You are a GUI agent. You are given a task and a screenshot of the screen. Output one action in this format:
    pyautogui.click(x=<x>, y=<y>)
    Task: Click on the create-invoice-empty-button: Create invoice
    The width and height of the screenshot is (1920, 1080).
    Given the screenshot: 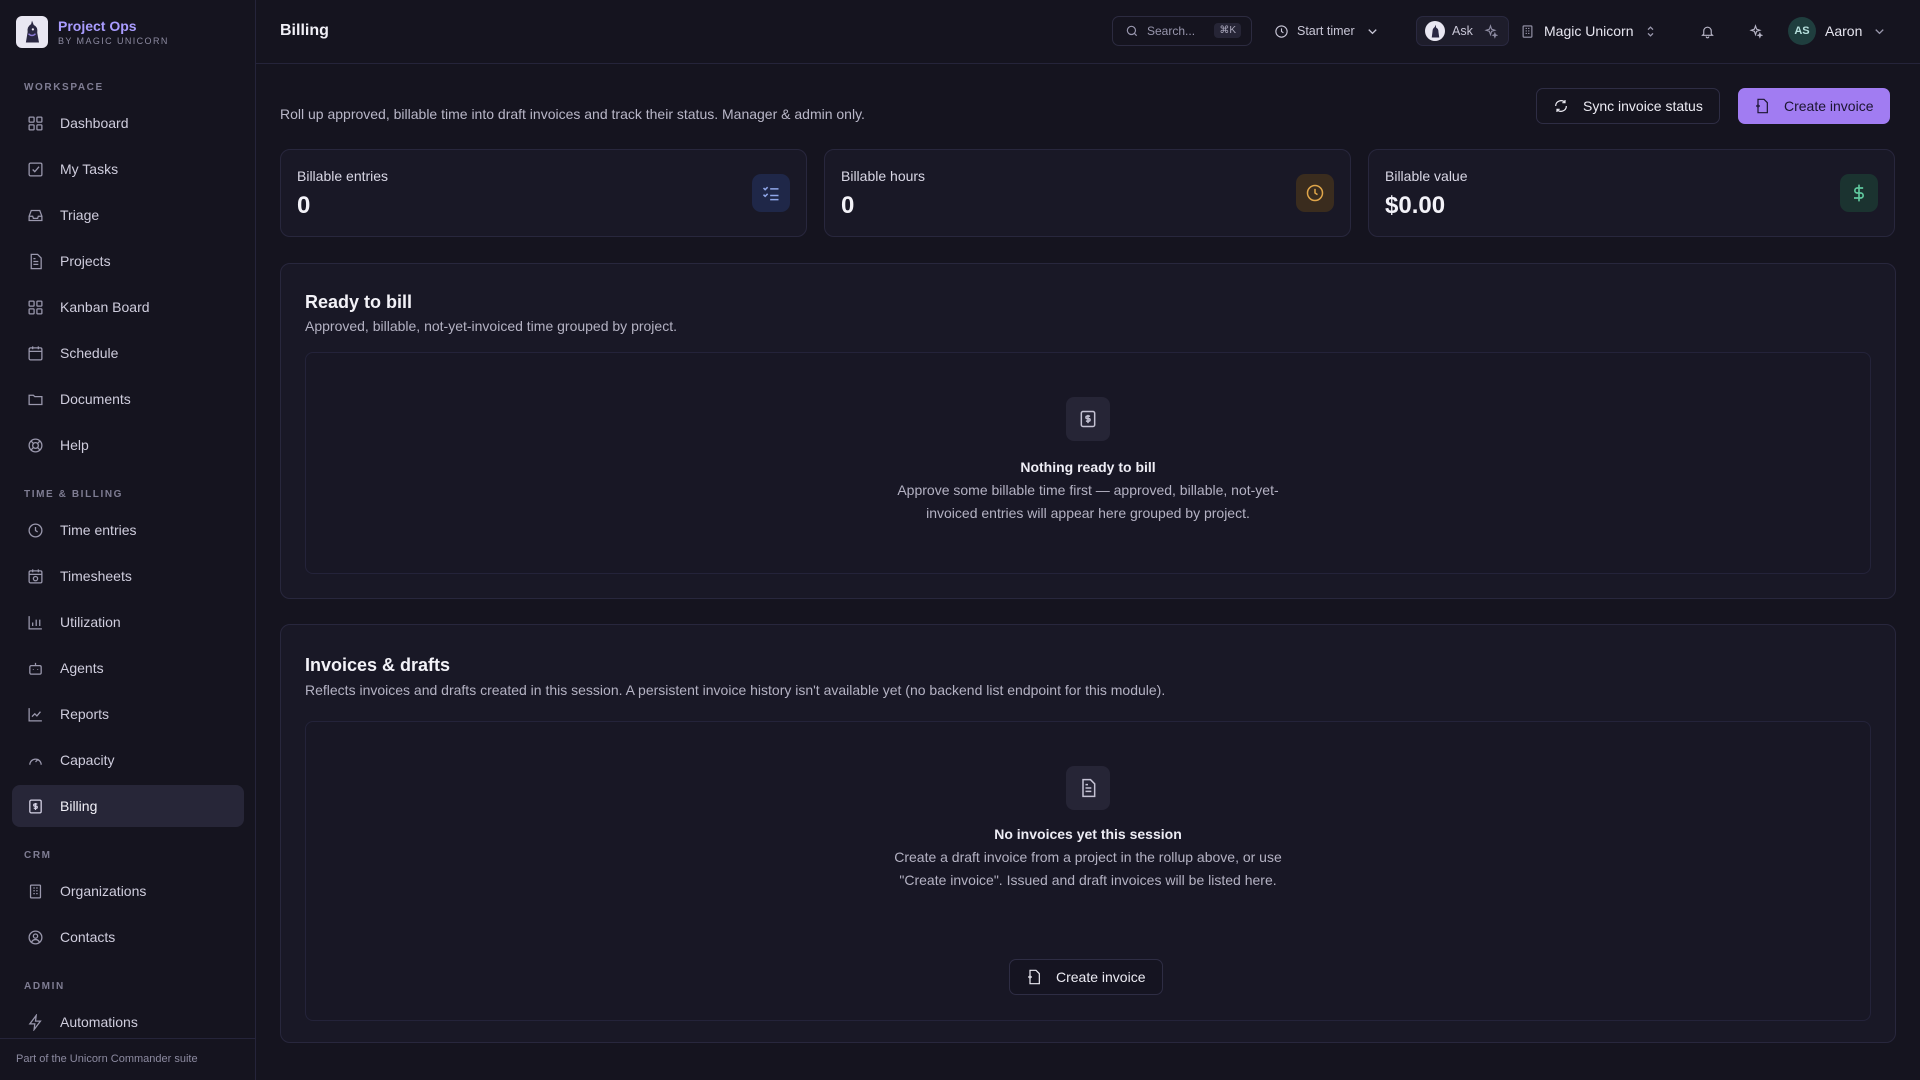 What is the action you would take?
    pyautogui.click(x=1086, y=977)
    